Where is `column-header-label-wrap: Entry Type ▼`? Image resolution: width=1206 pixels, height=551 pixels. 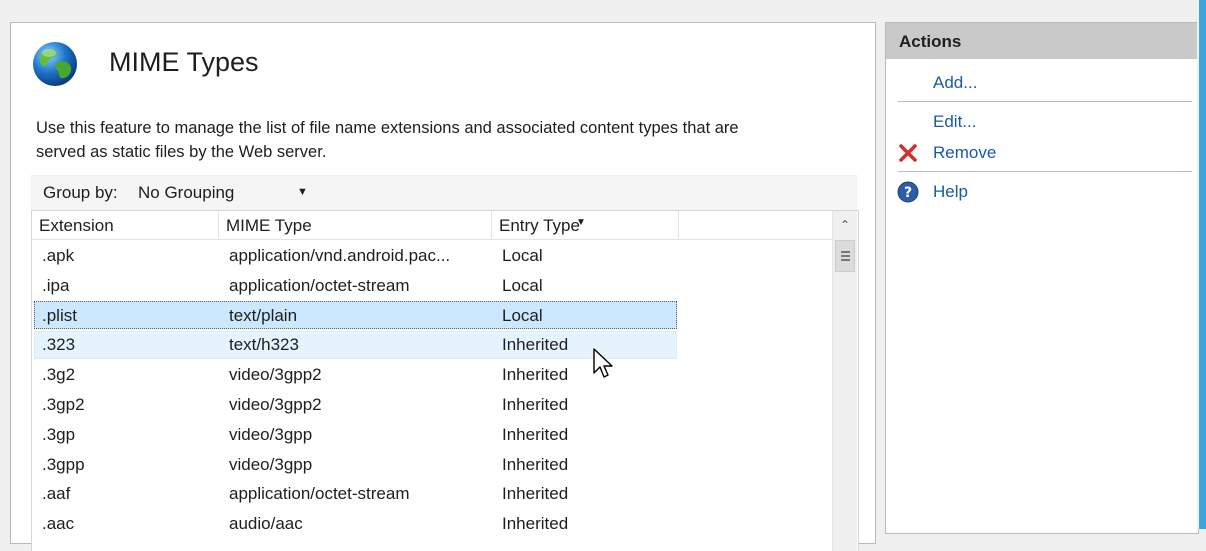 column-header-label-wrap: Entry Type ▼ is located at coordinates (542, 225).